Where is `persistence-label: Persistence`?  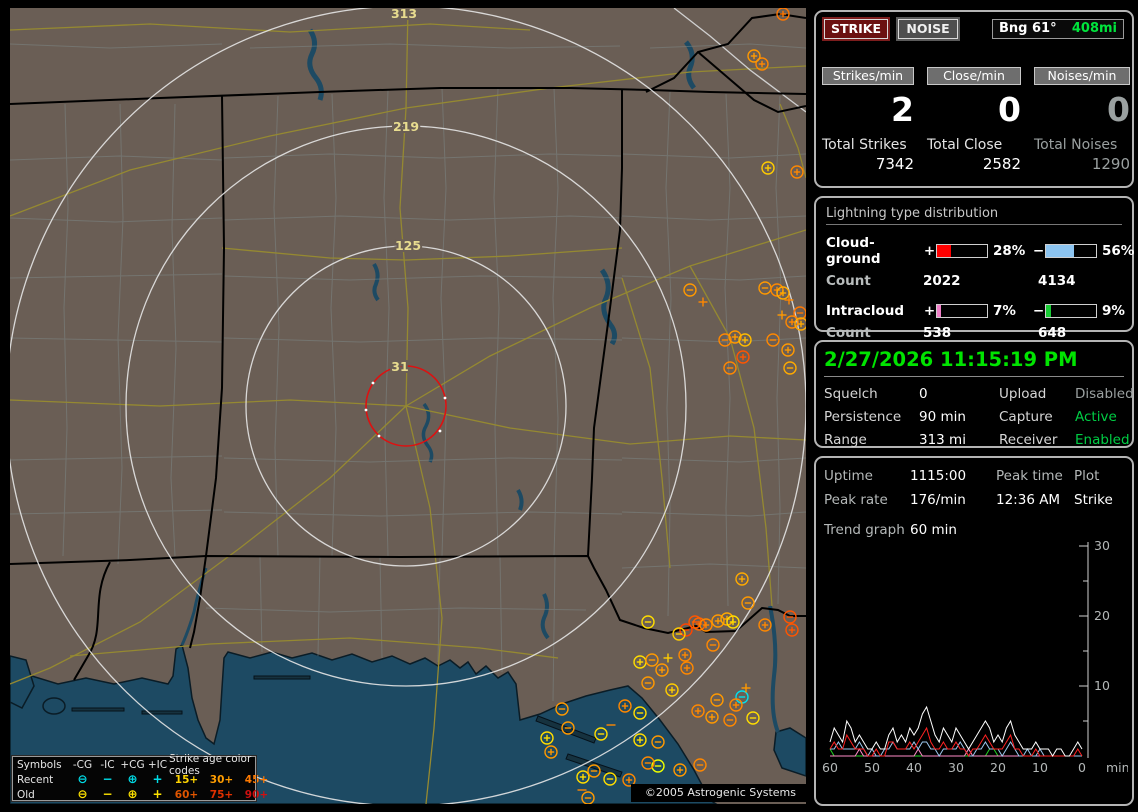
persistence-label: Persistence is located at coordinates (863, 417).